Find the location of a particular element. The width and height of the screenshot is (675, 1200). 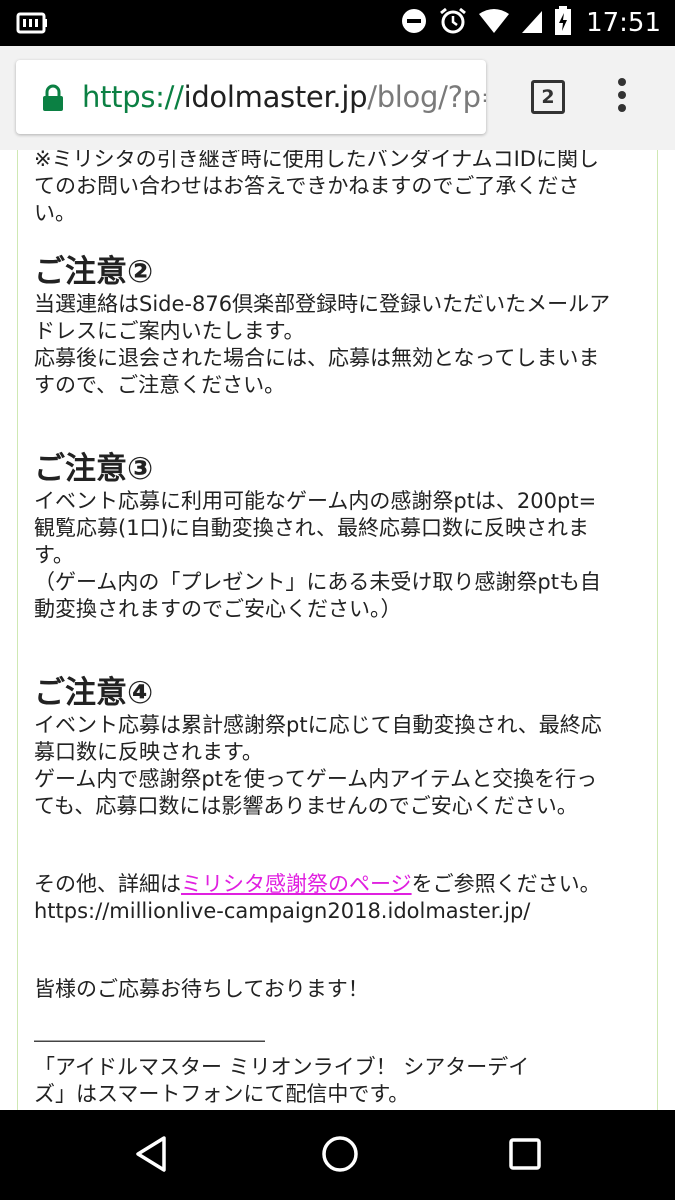

url-host: idolmaster.jp is located at coordinates (275, 97).